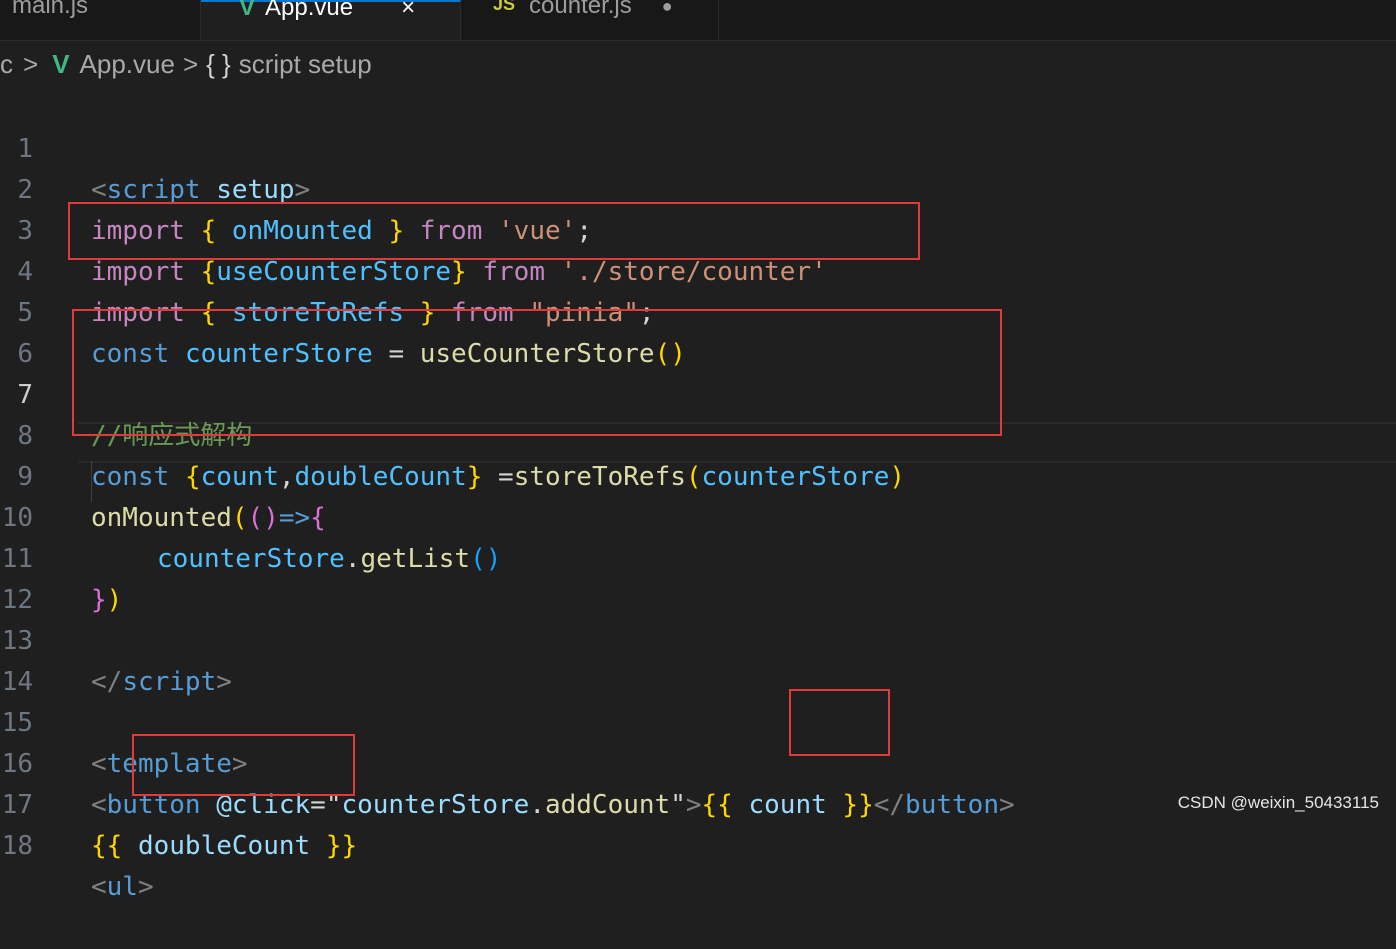 This screenshot has width=1396, height=949. Describe the element at coordinates (839, 722) in the screenshot. I see `highlight-box-count` at that location.